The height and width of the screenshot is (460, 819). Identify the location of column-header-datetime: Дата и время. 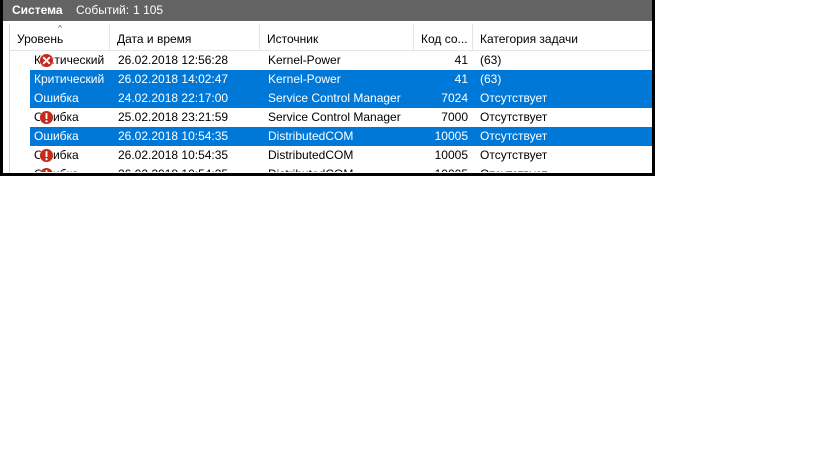
(185, 37).